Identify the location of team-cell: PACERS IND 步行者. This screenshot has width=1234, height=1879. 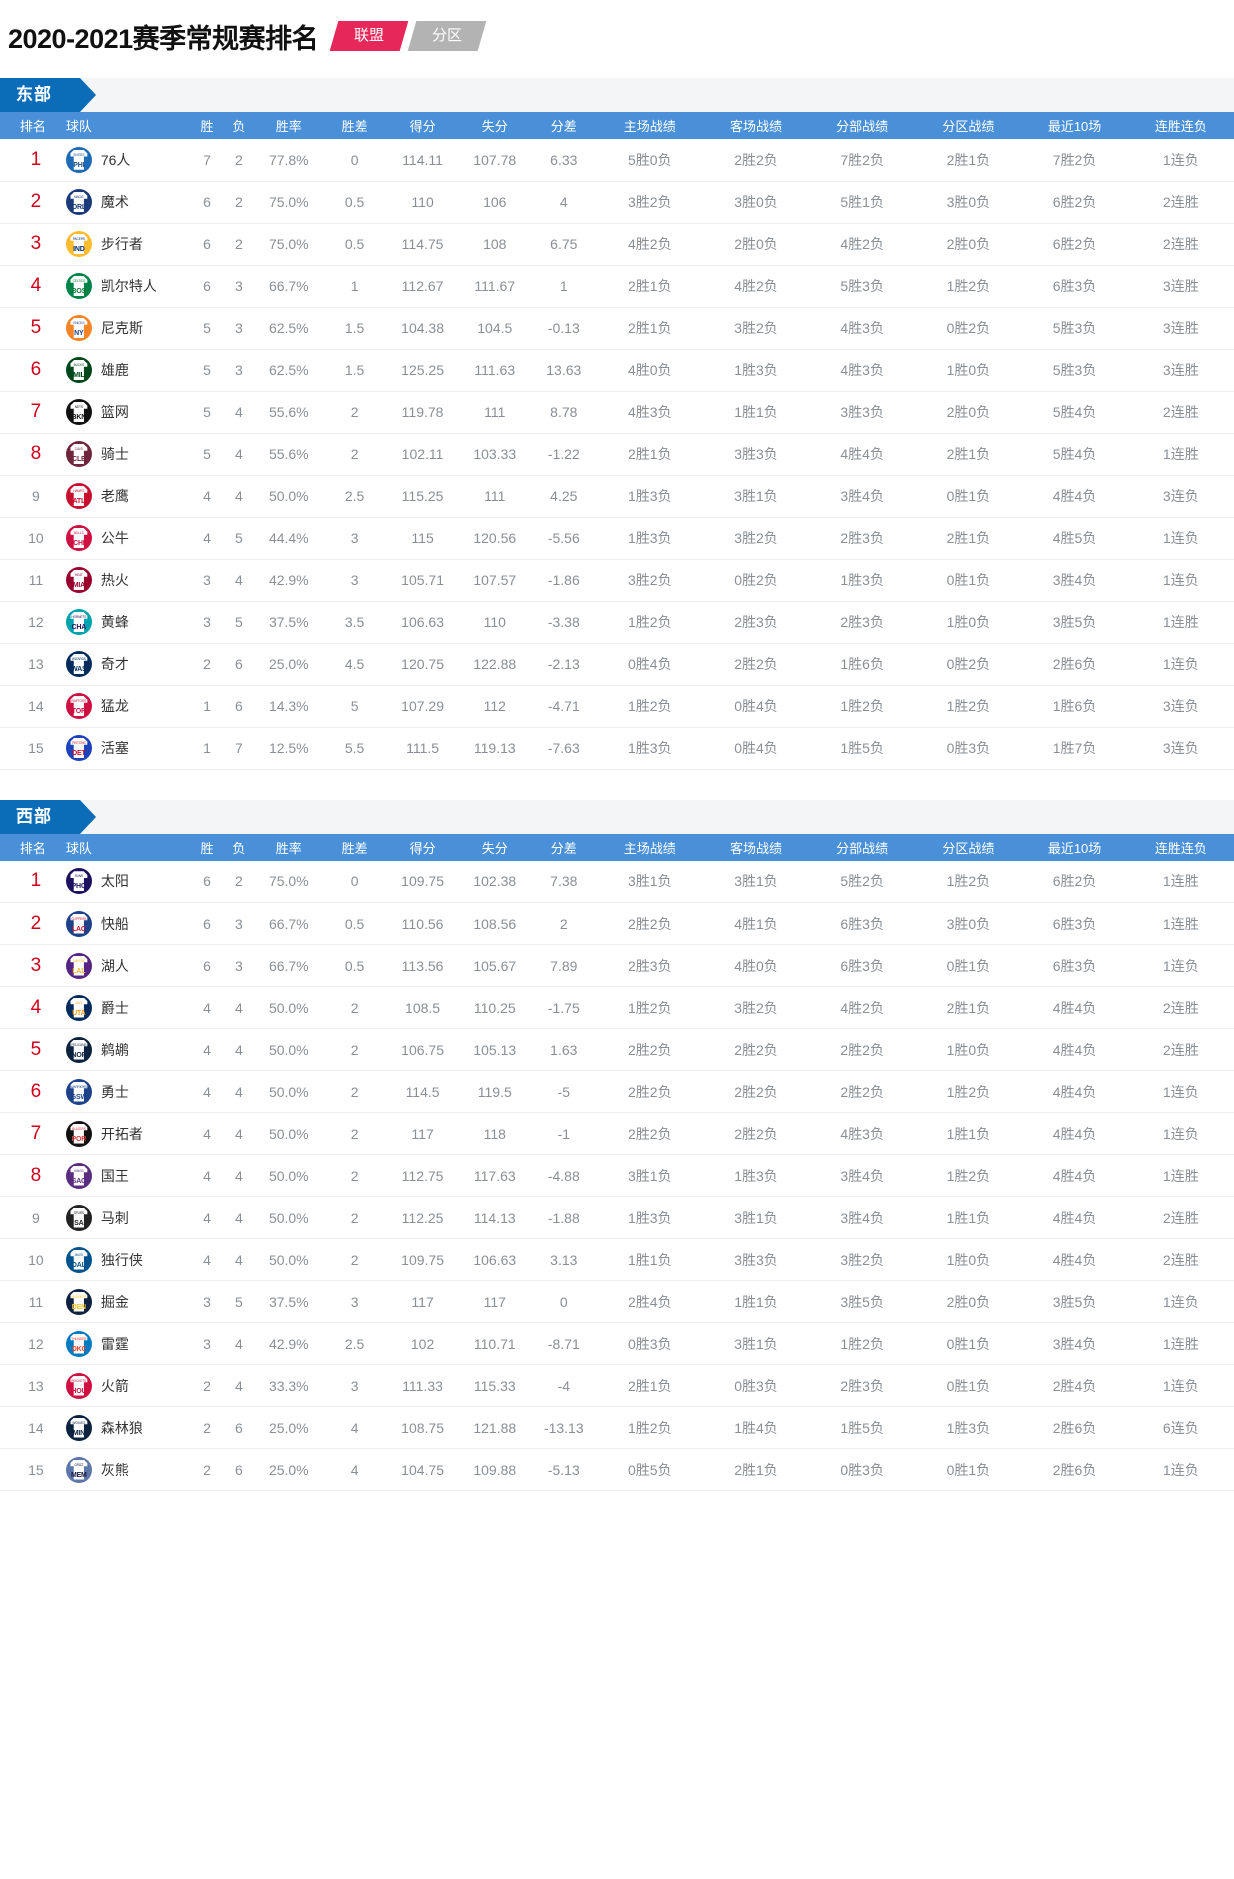
(128, 244).